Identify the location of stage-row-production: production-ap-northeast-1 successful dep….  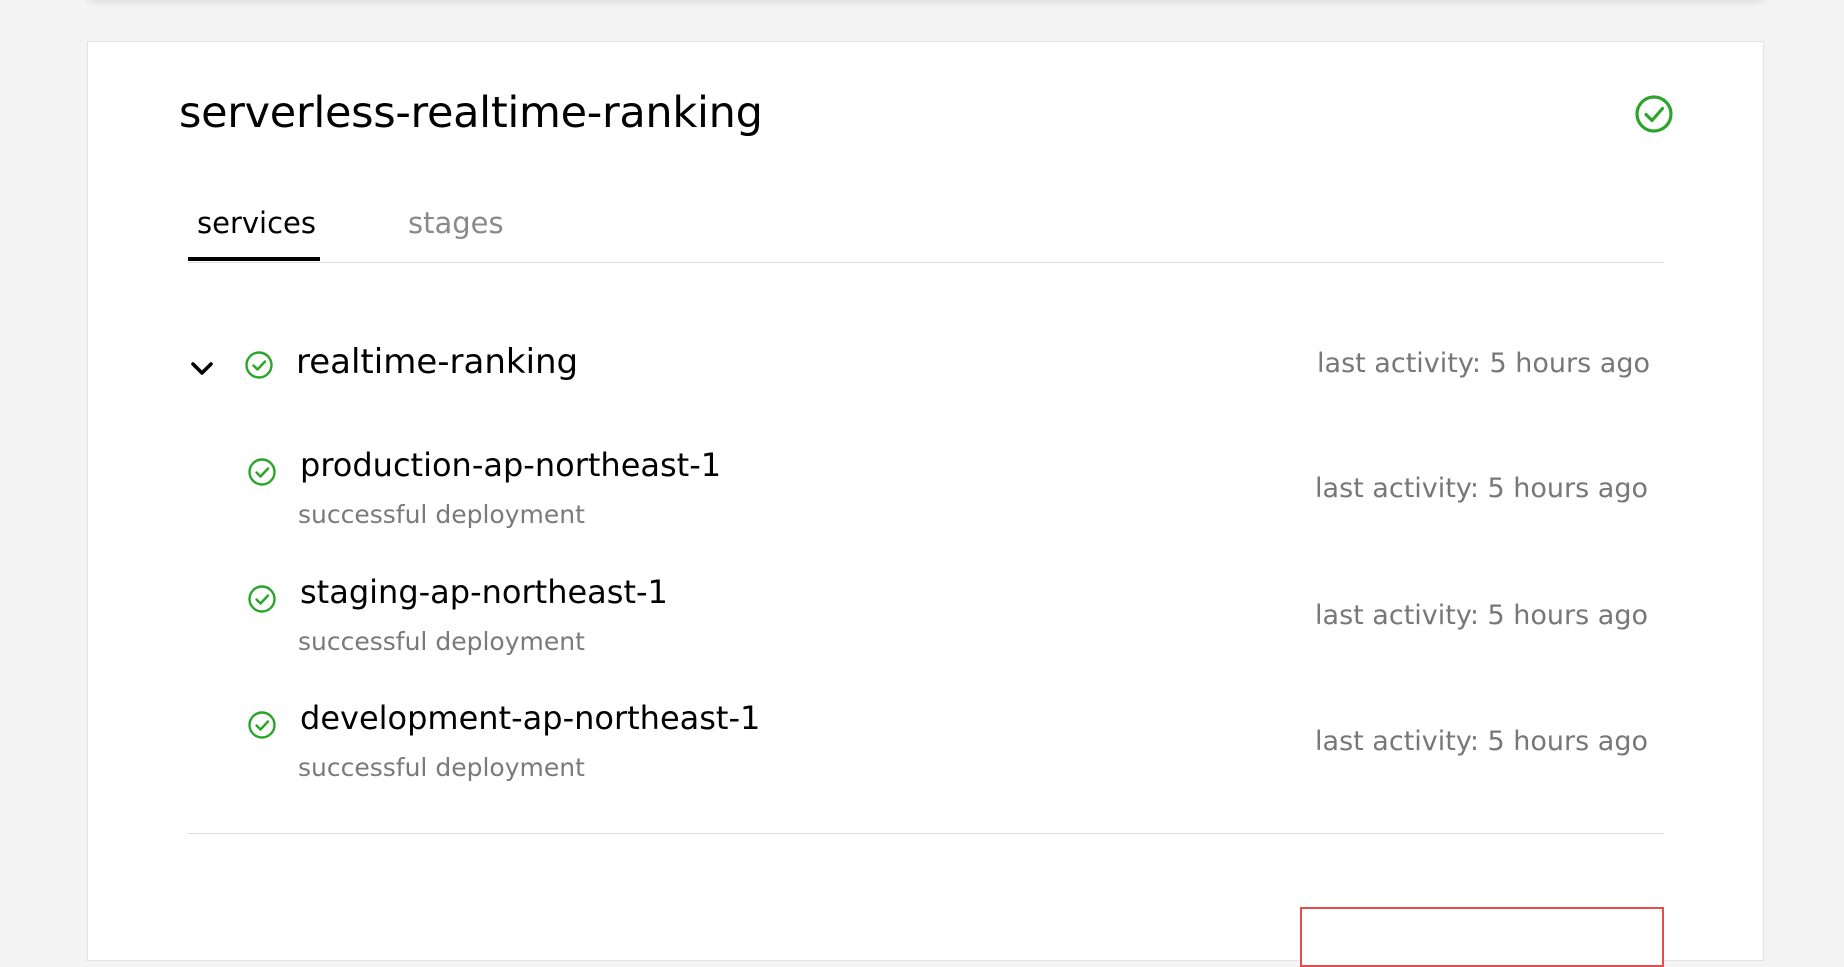
(918, 496).